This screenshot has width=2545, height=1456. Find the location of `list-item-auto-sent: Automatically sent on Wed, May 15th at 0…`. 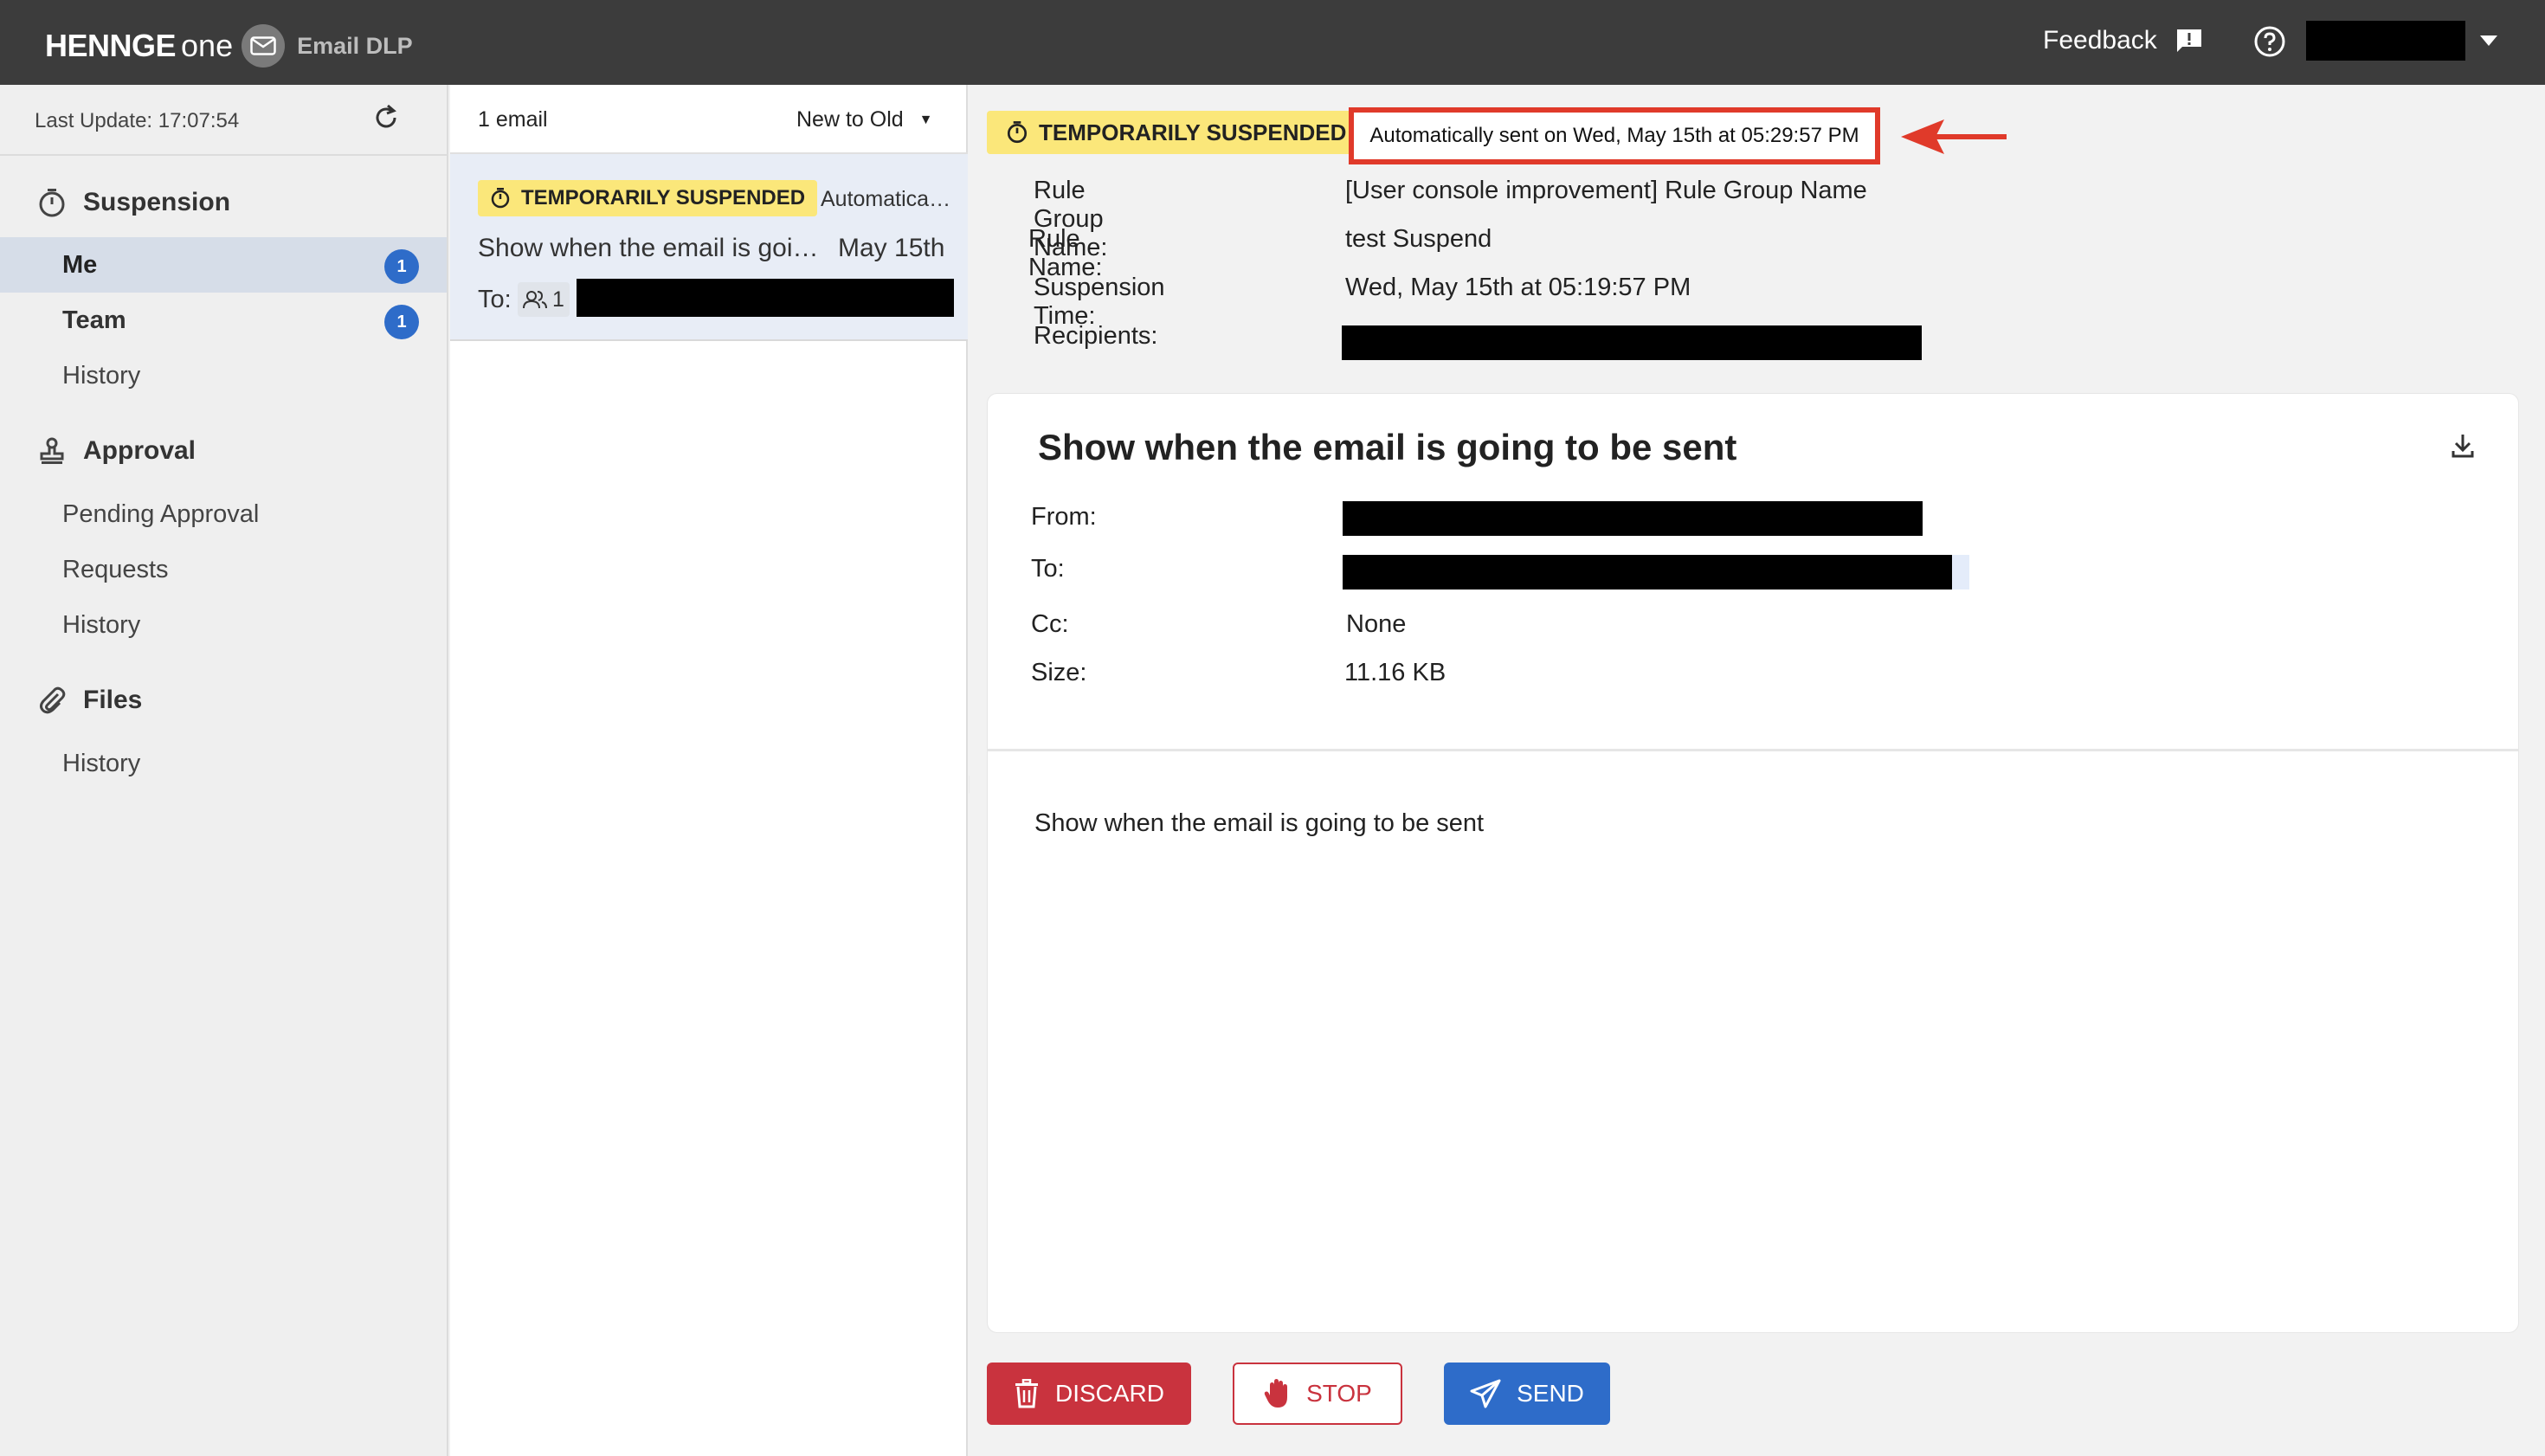

list-item-auto-sent: Automatically sent on Wed, May 15th at 0… is located at coordinates (887, 199).